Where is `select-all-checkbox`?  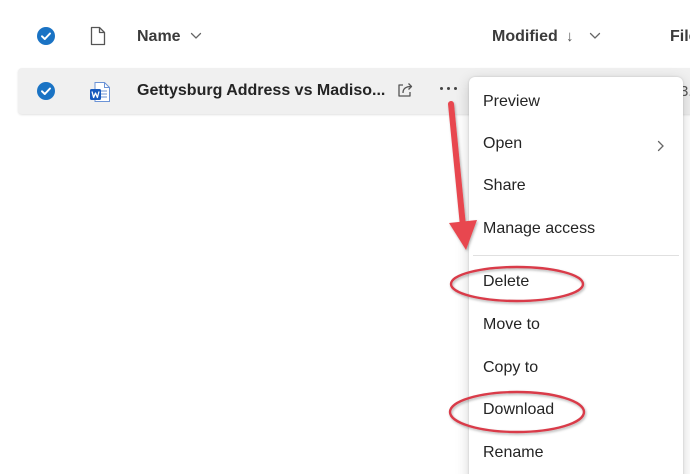 select-all-checkbox is located at coordinates (46, 36).